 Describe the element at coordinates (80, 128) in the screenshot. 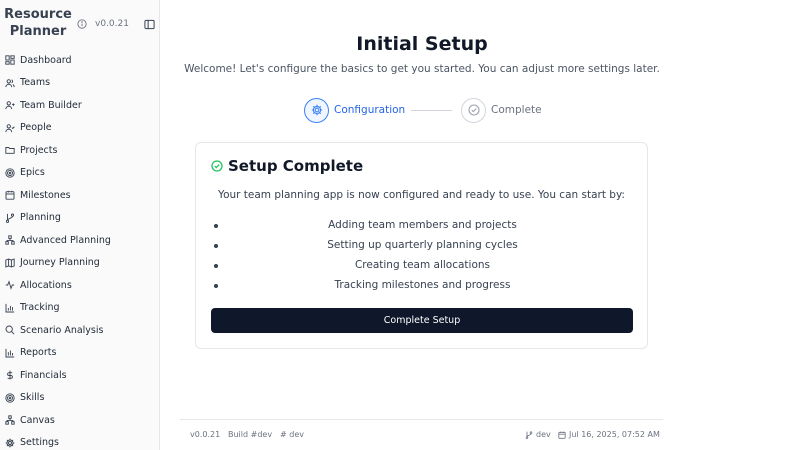

I see `sidebar-item-people: People` at that location.